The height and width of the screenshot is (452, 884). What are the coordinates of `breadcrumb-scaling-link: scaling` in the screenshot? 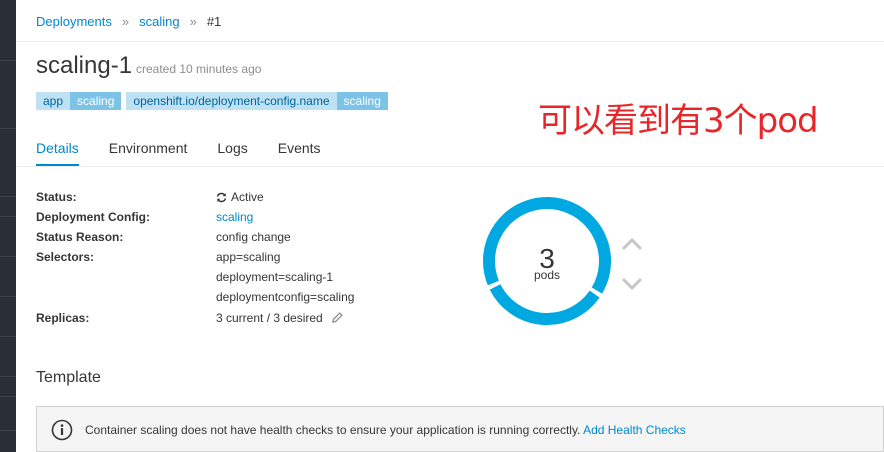 It's located at (159, 21).